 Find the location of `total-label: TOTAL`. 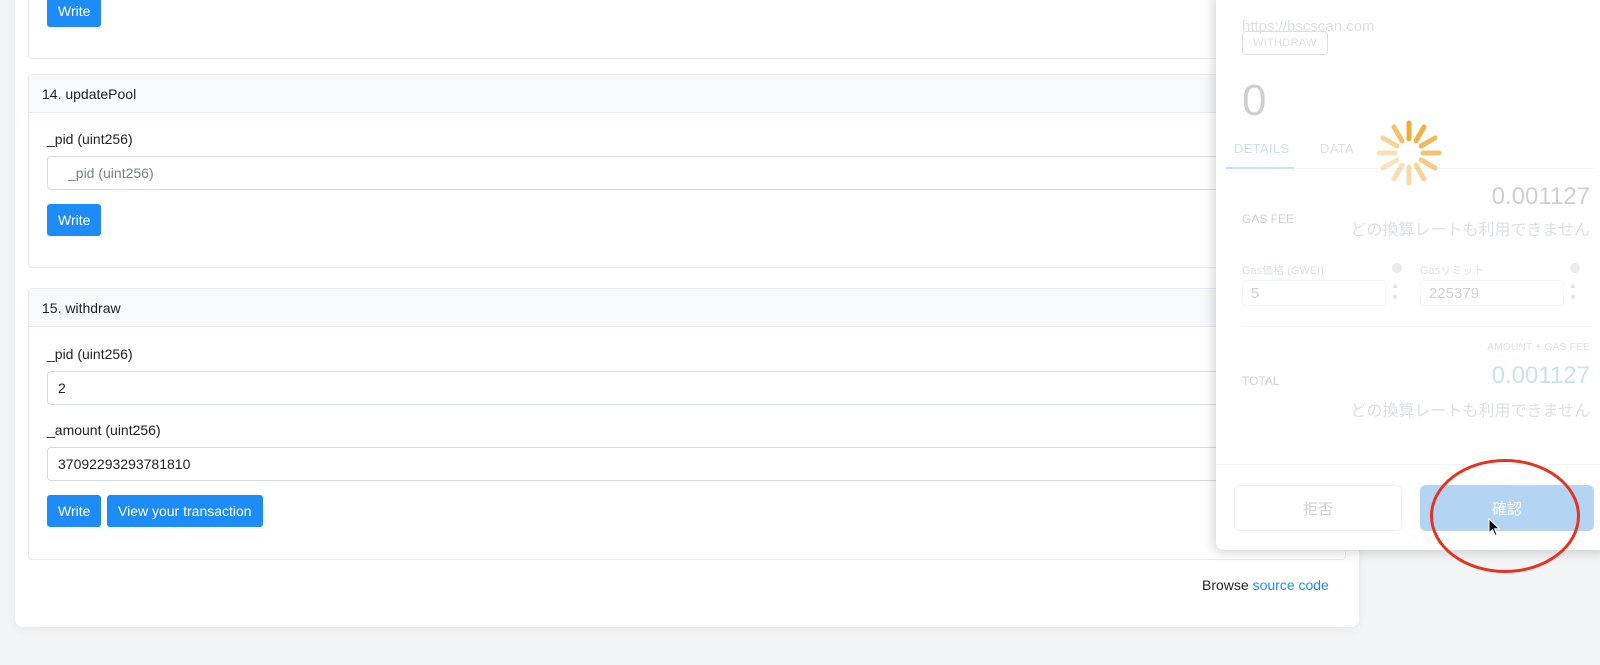

total-label: TOTAL is located at coordinates (1261, 381).